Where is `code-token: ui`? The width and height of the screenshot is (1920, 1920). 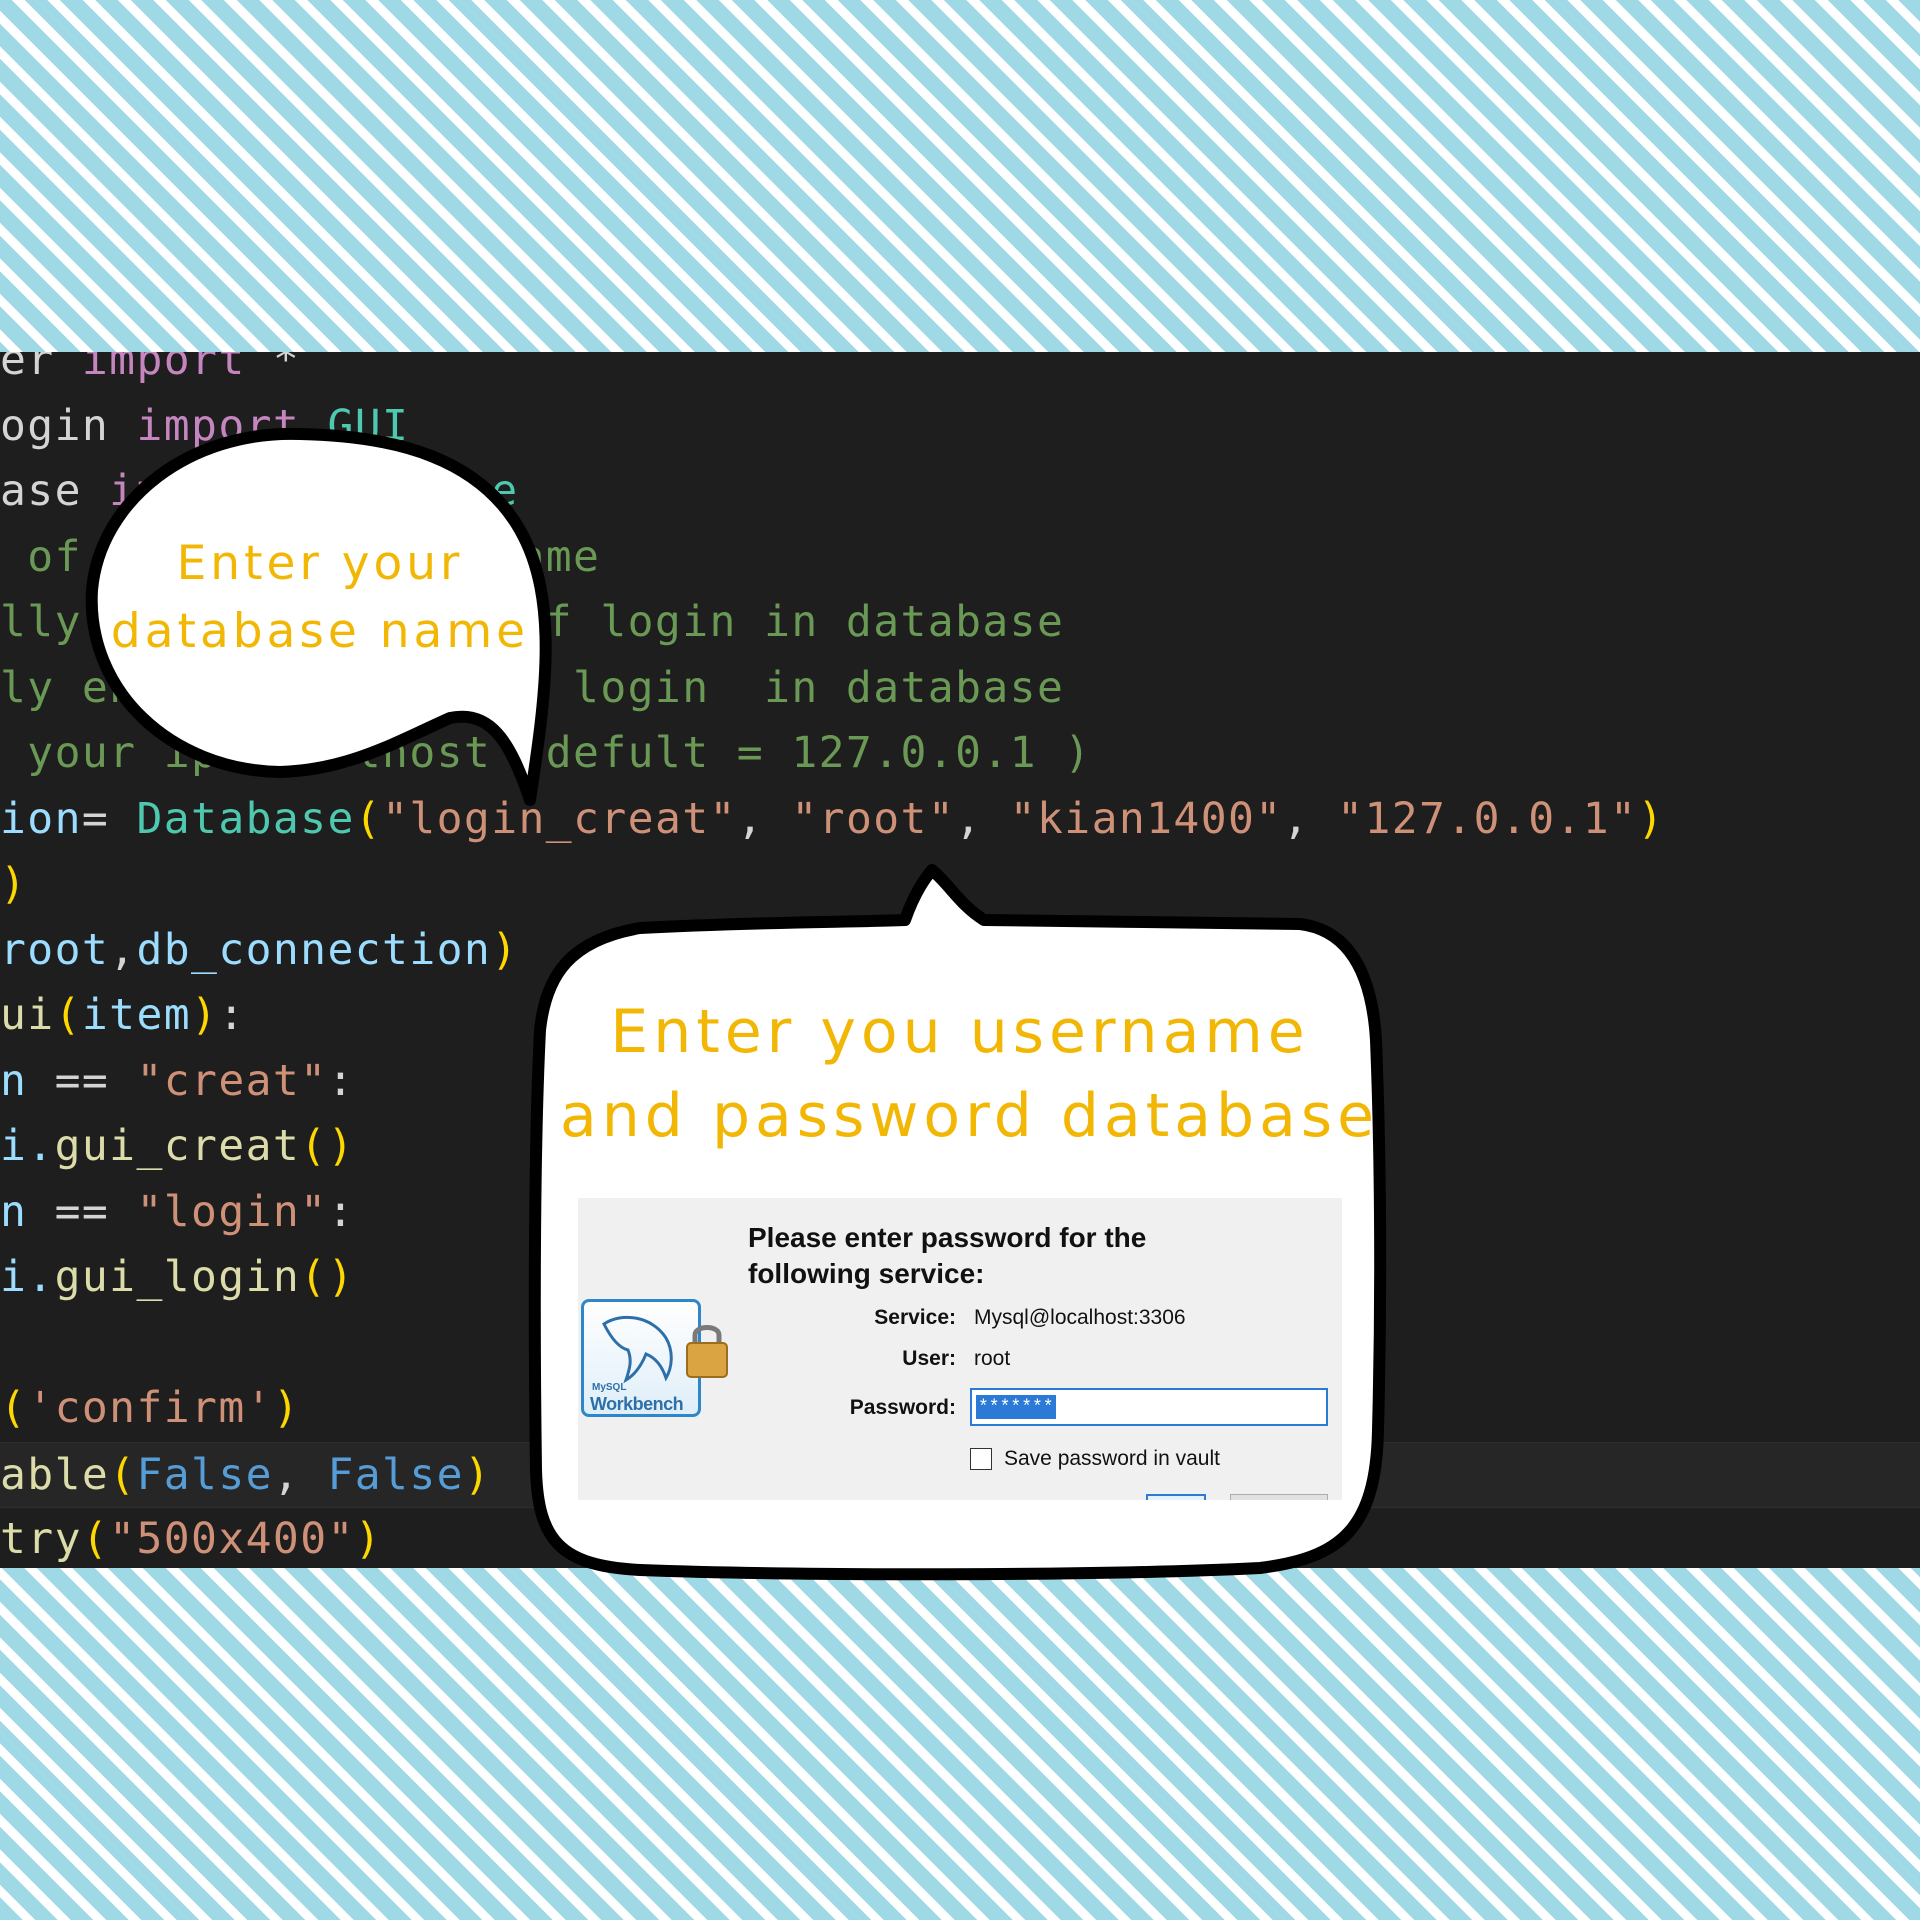
code-token: ui is located at coordinates (27, 1015).